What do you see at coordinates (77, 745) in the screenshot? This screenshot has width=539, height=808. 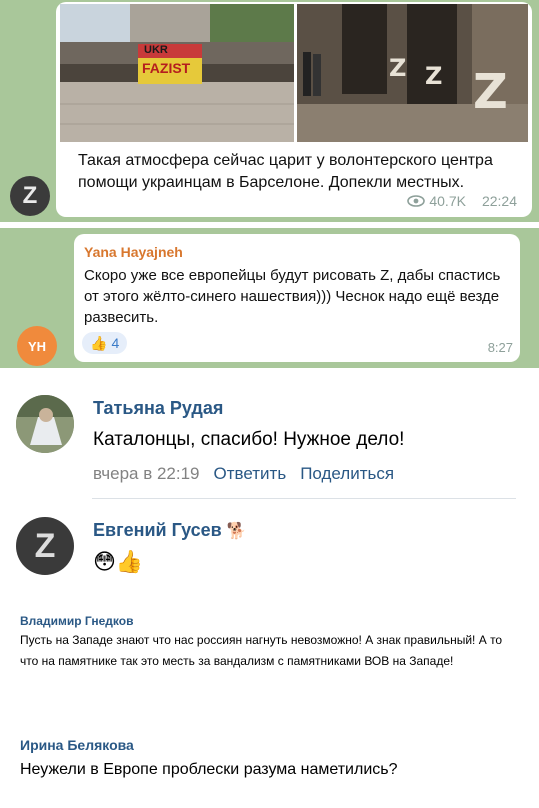 I see `commenter-name: Ирина Белякова` at bounding box center [77, 745].